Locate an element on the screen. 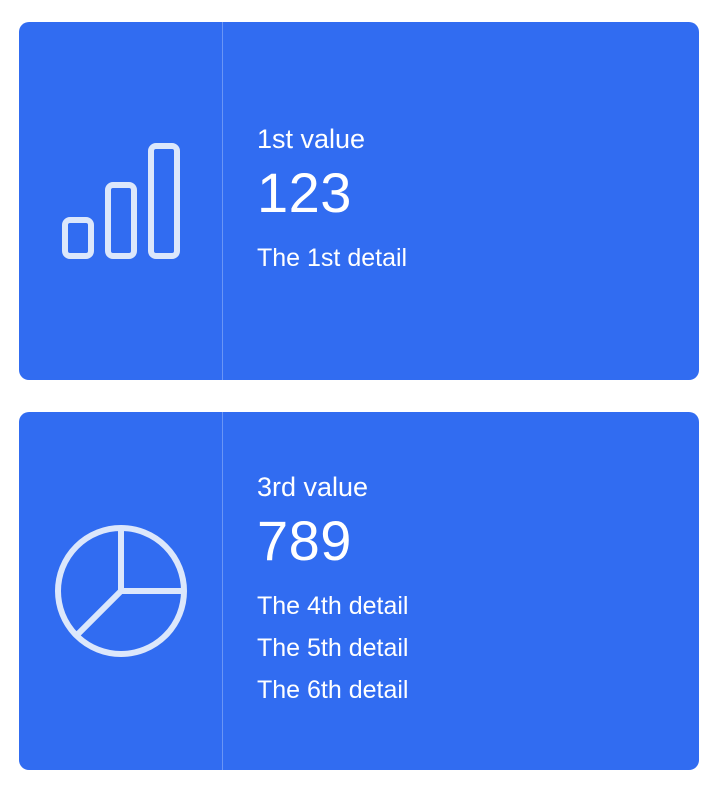  stat-label: 1st value is located at coordinates (311, 139).